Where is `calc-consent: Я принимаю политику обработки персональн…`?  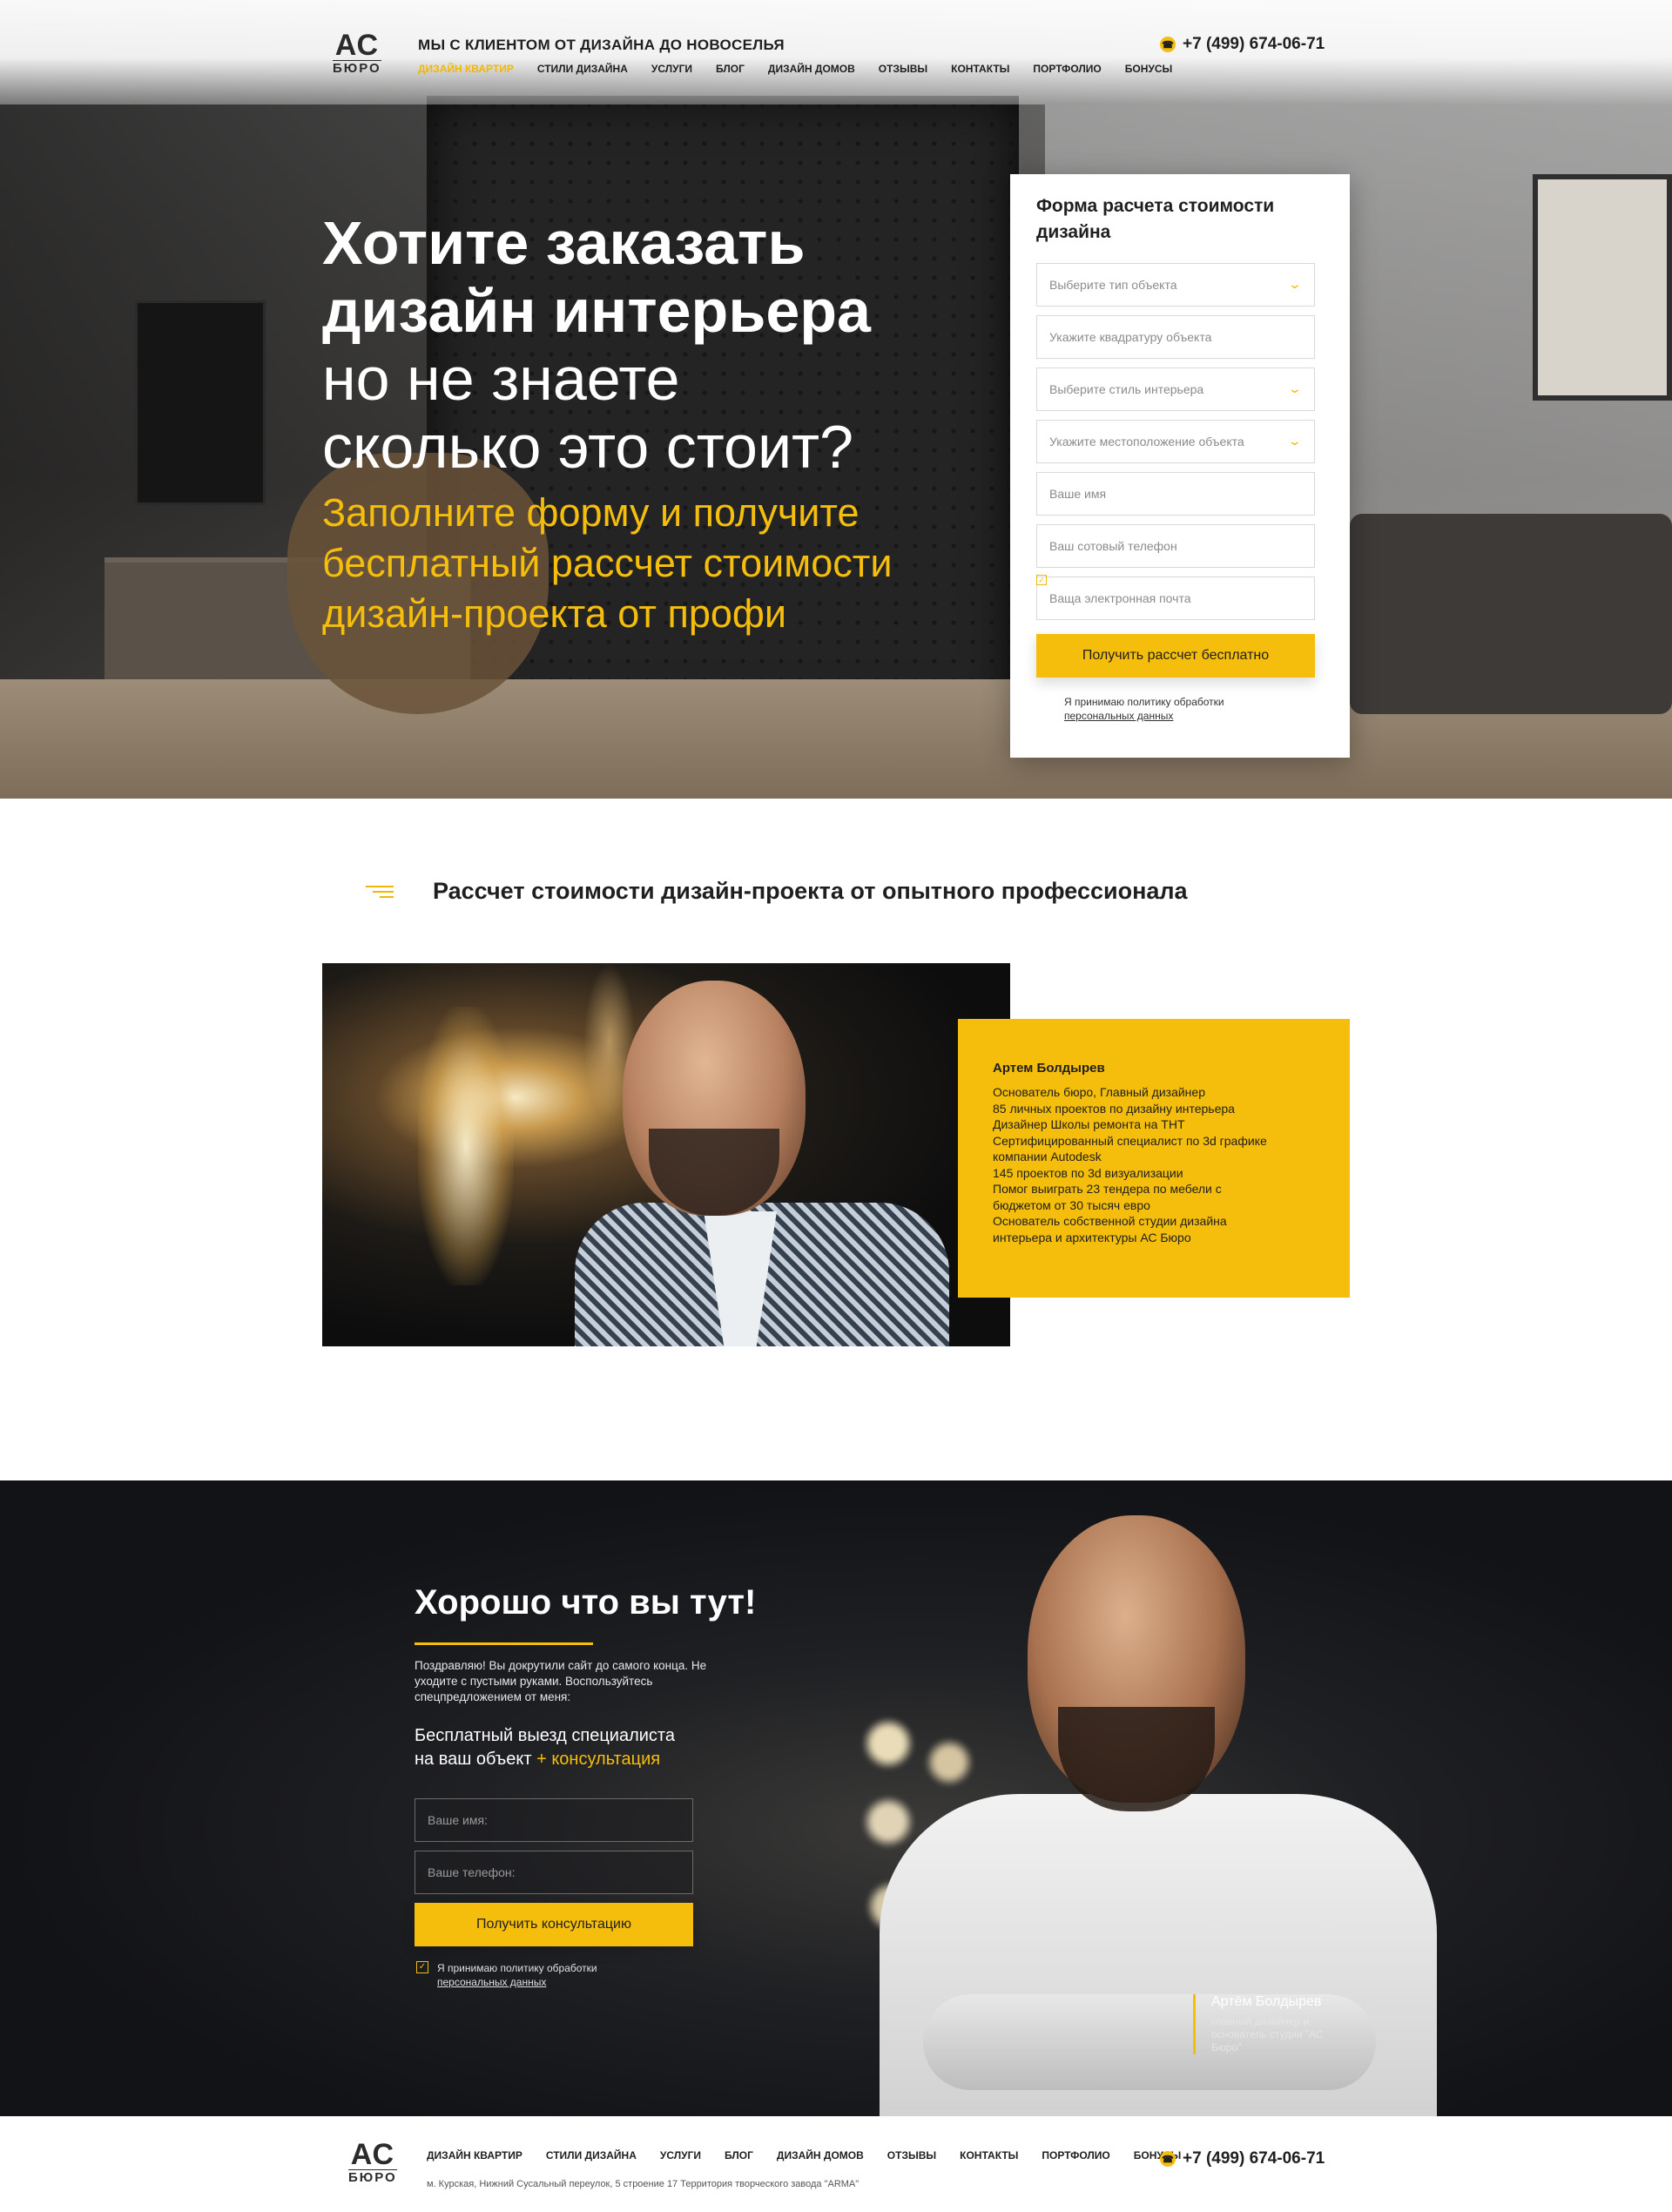
calc-consent: Я принимаю политику обработки персональн… is located at coordinates (1184, 709).